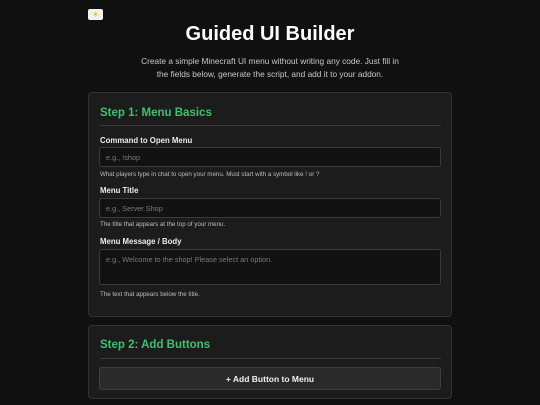 This screenshot has width=540, height=405. I want to click on command-label: Command to Open Menu, so click(146, 140).